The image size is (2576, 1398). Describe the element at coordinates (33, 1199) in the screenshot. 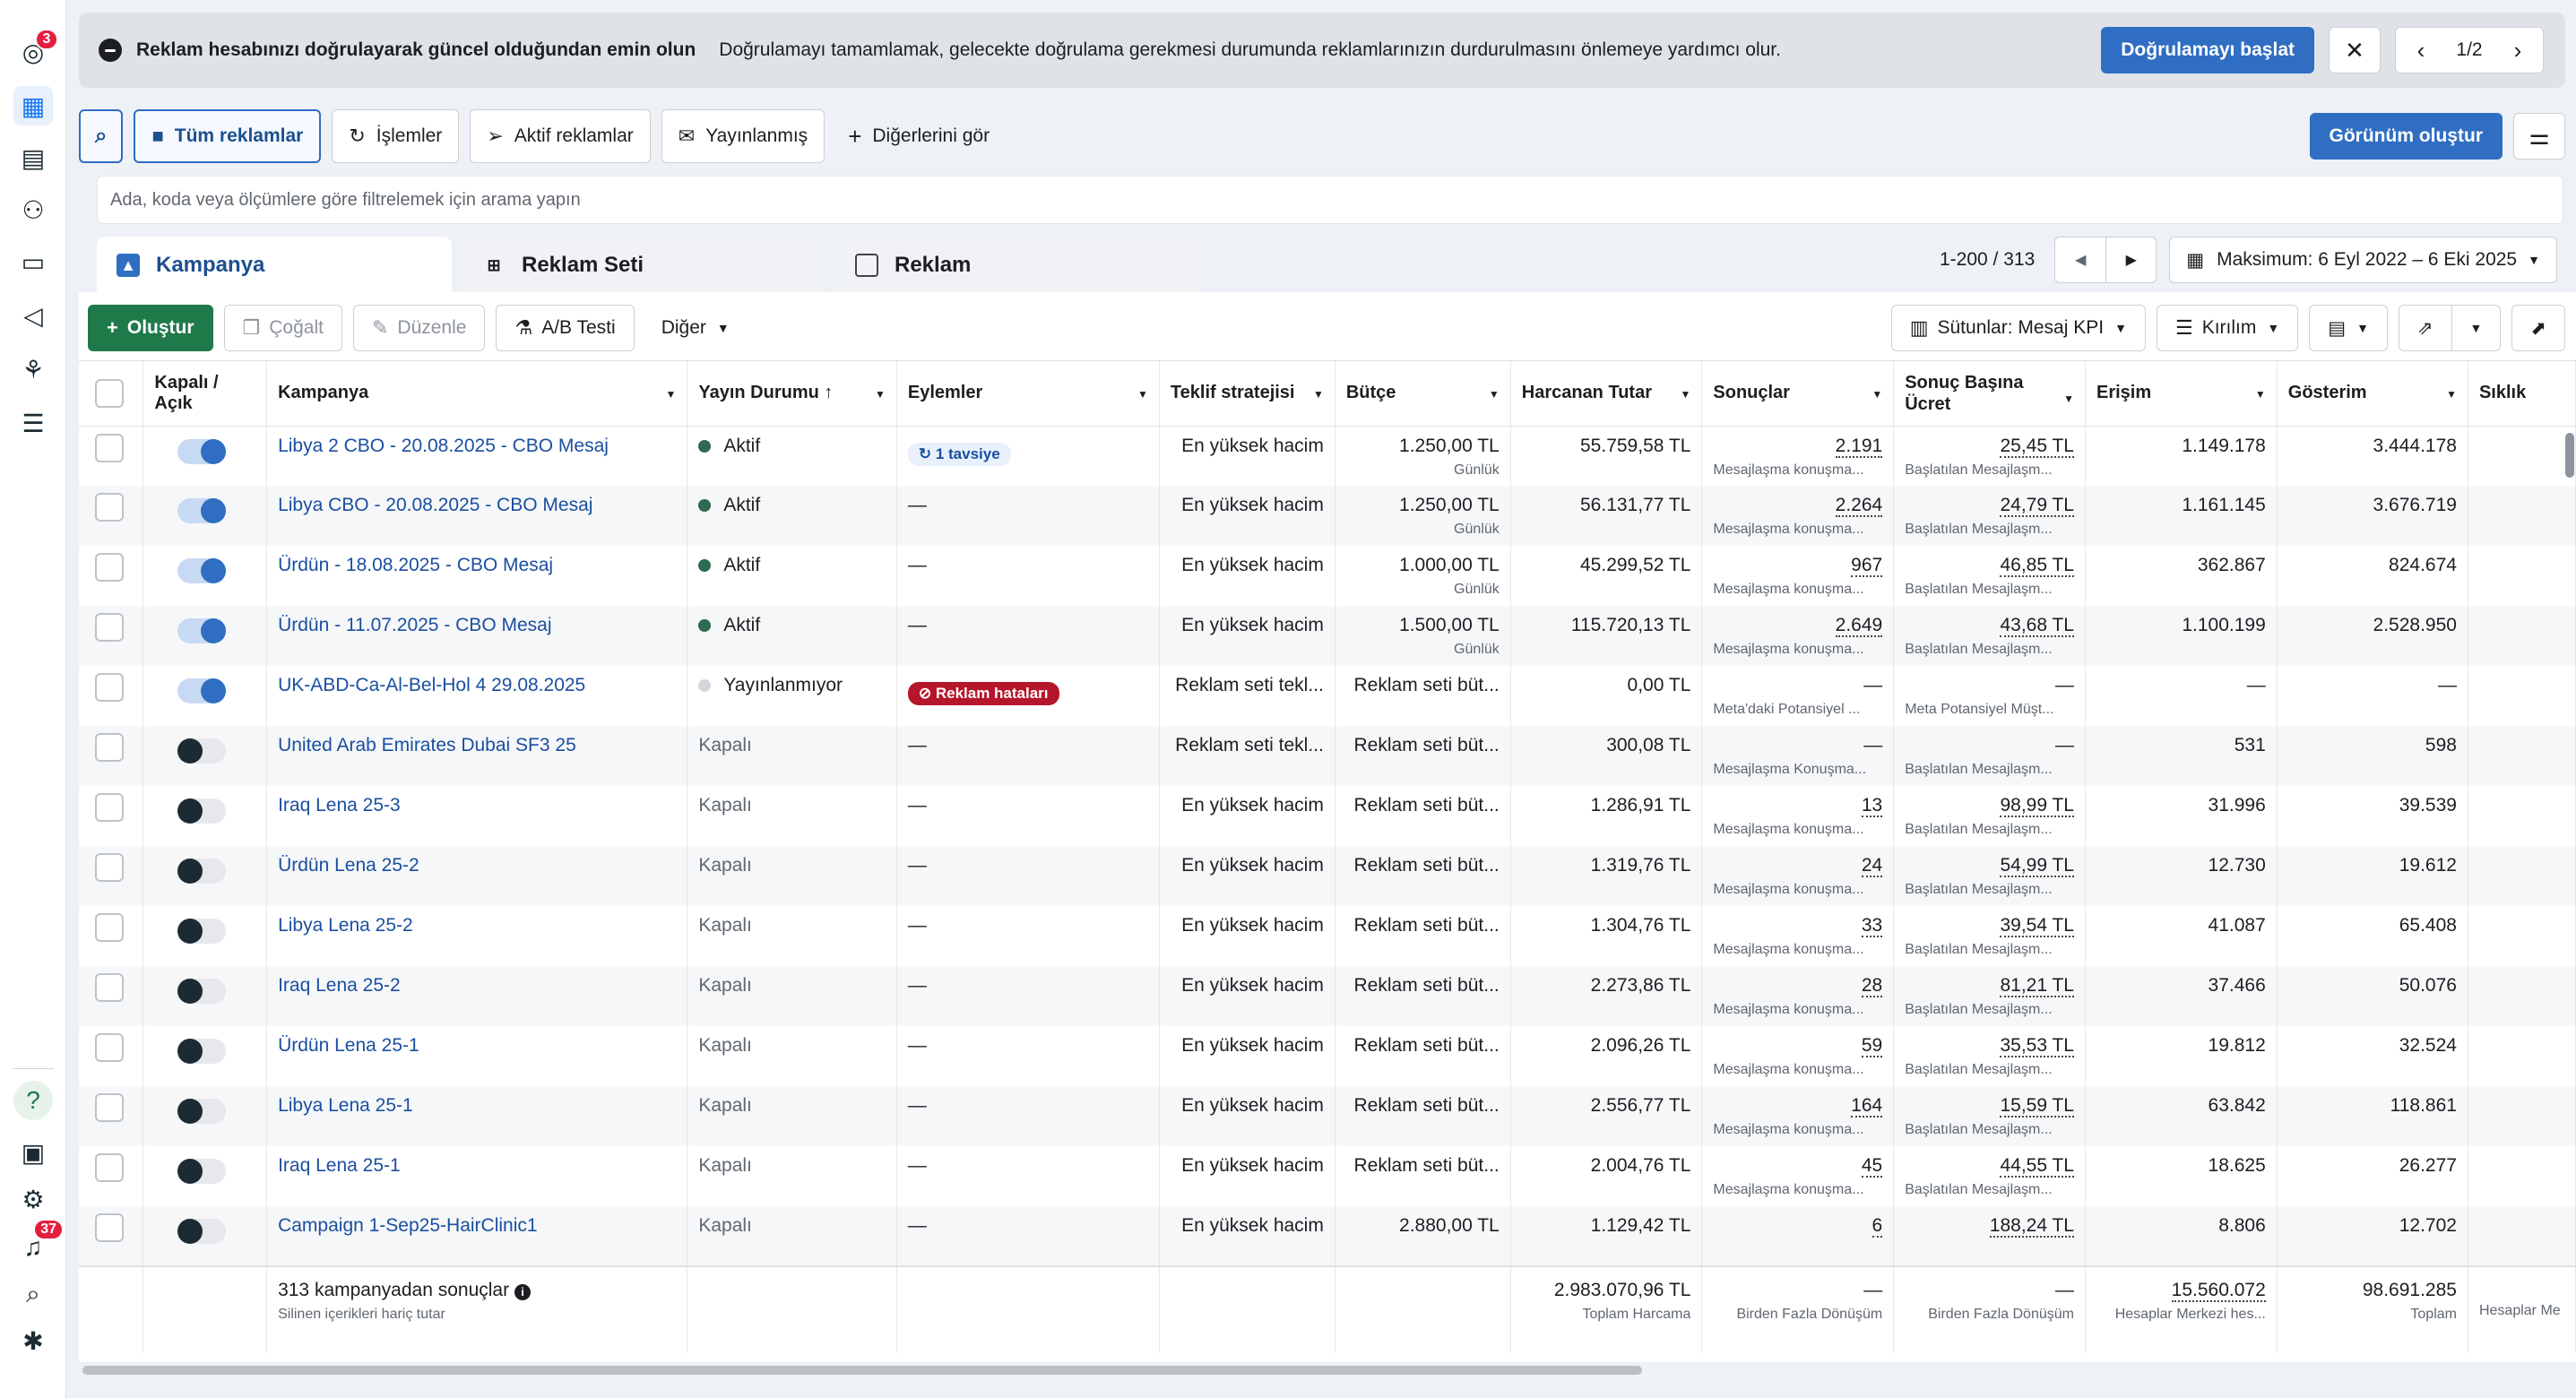

I see `settings-icon: ⚙` at that location.